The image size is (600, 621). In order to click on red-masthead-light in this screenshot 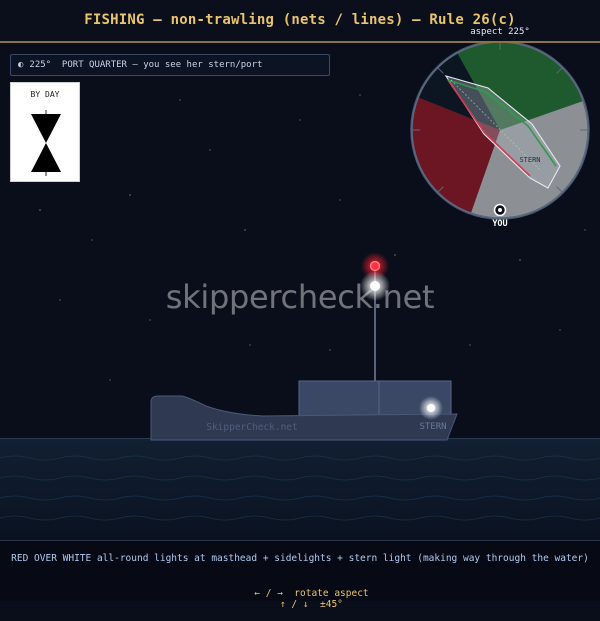, I will do `click(375, 266)`.